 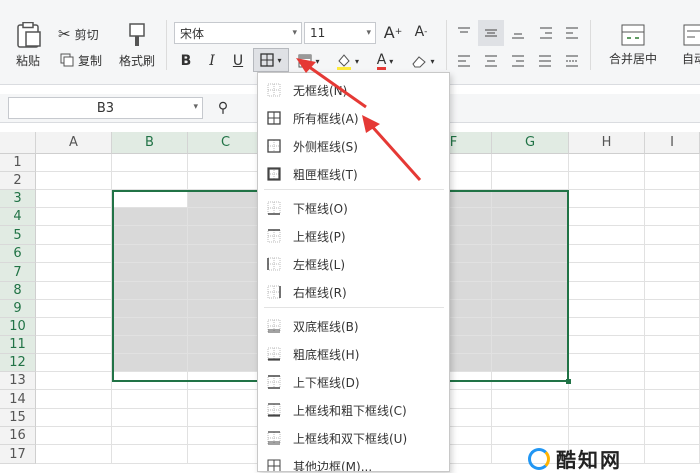 I want to click on annotation-arrows, so click(x=359, y=120).